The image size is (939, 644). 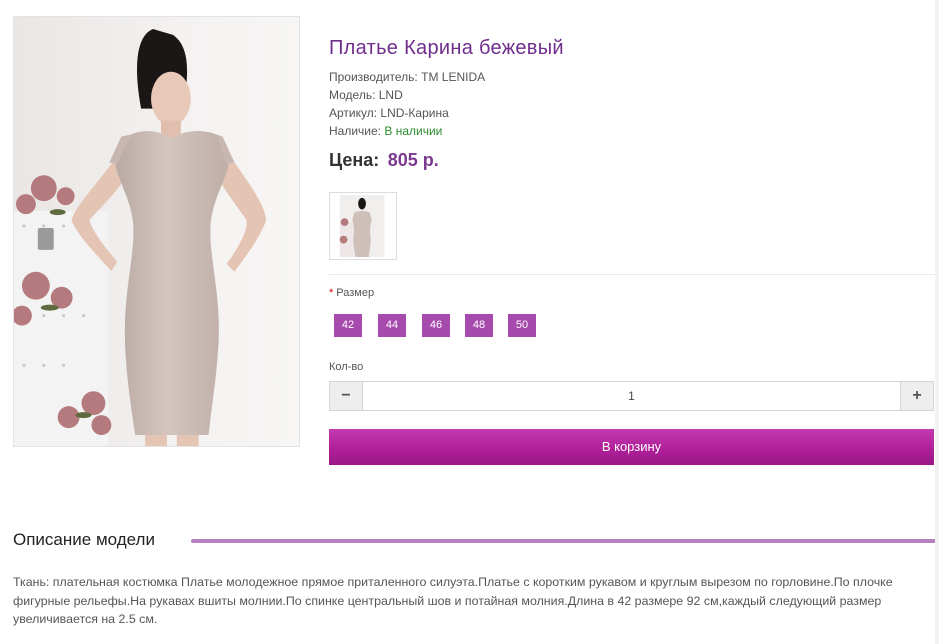 I want to click on quantity-increase-button: +, so click(x=916, y=396).